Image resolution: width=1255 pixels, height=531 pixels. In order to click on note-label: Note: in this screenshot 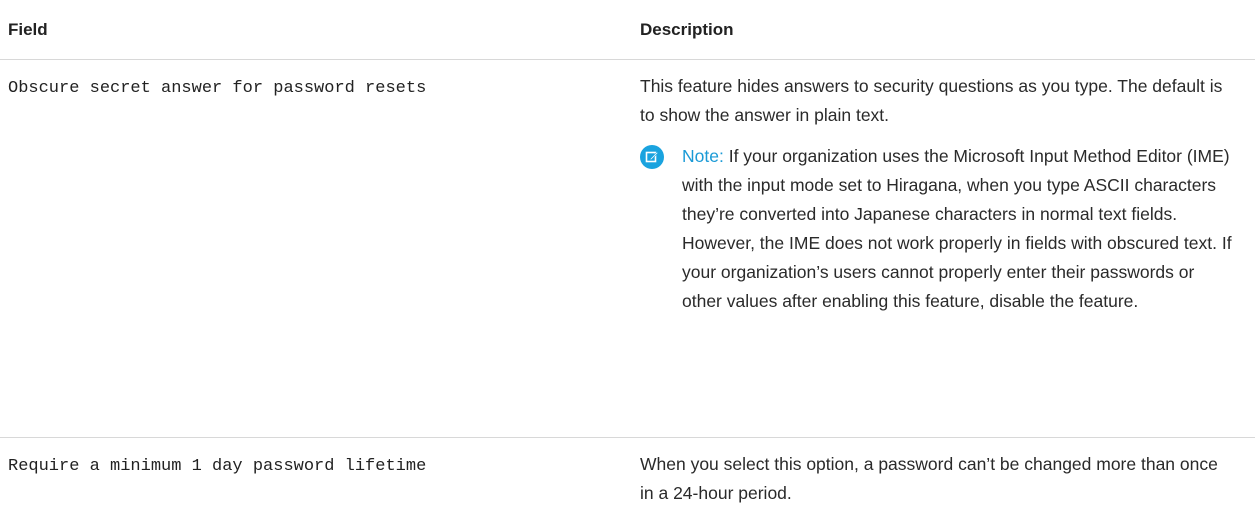, I will do `click(703, 156)`.